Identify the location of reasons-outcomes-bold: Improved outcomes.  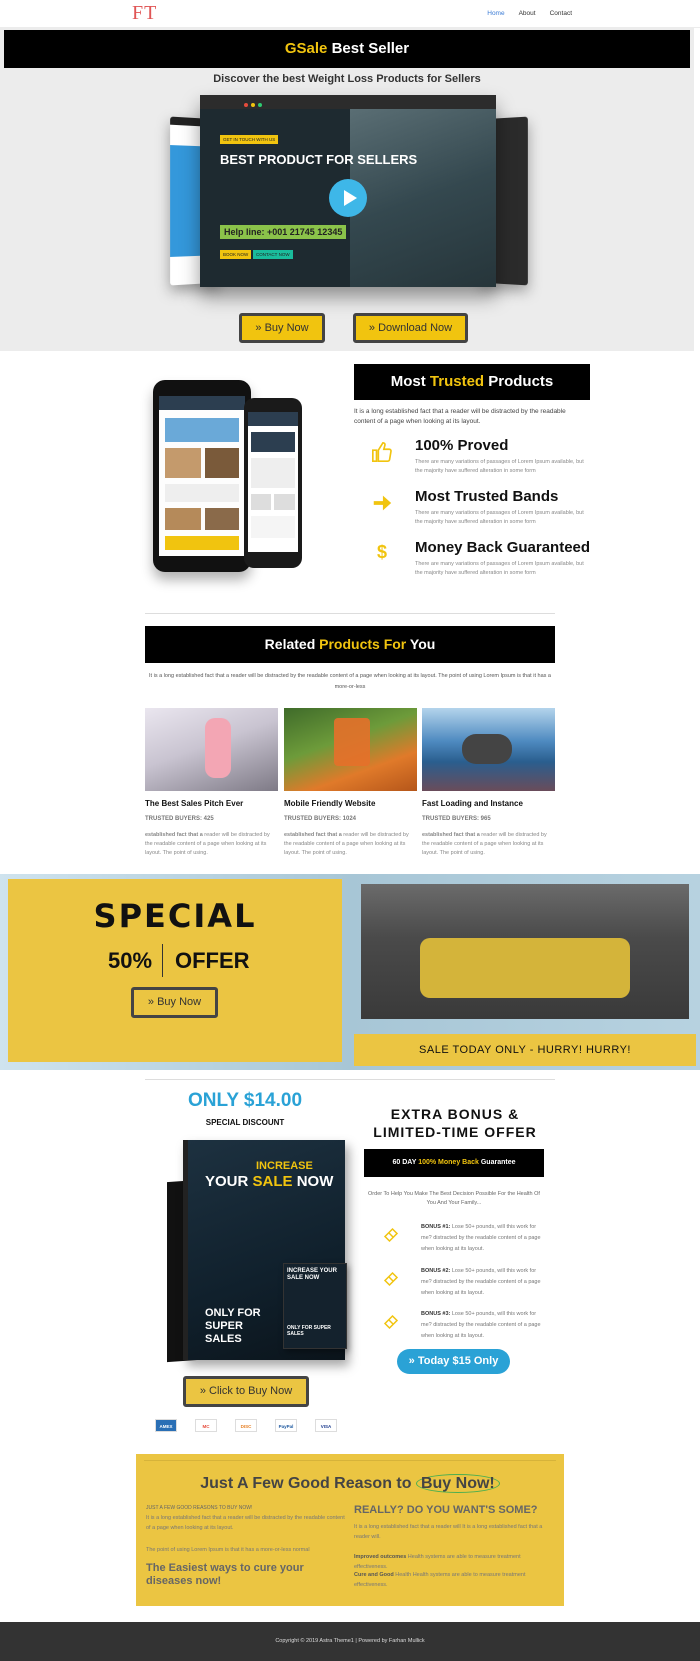
(380, 1557).